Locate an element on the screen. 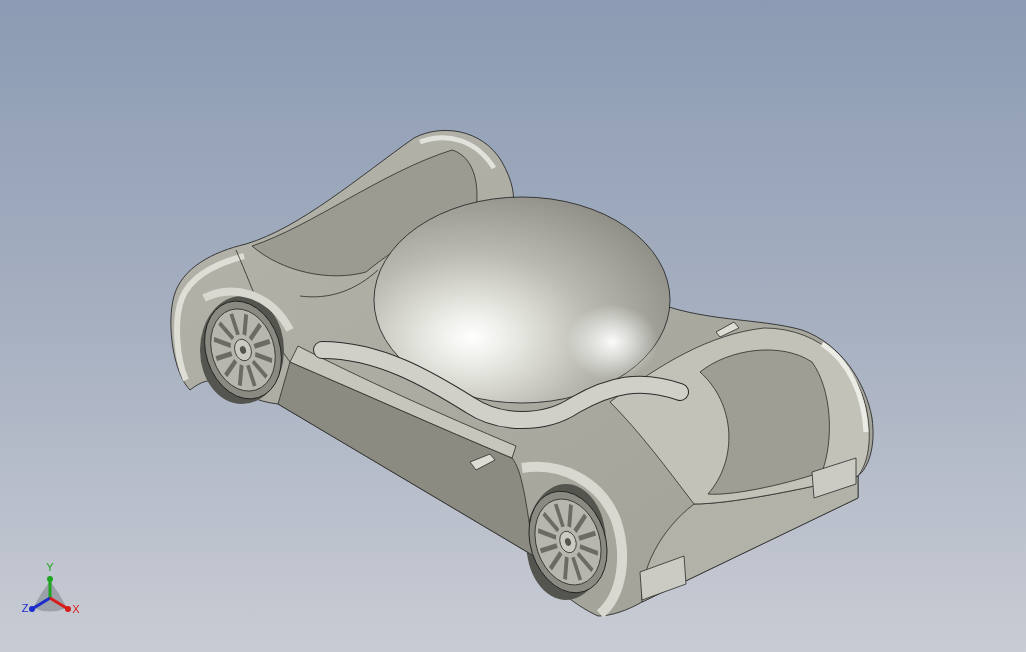 This screenshot has height=652, width=1026. axis-label: Z is located at coordinates (25, 608).